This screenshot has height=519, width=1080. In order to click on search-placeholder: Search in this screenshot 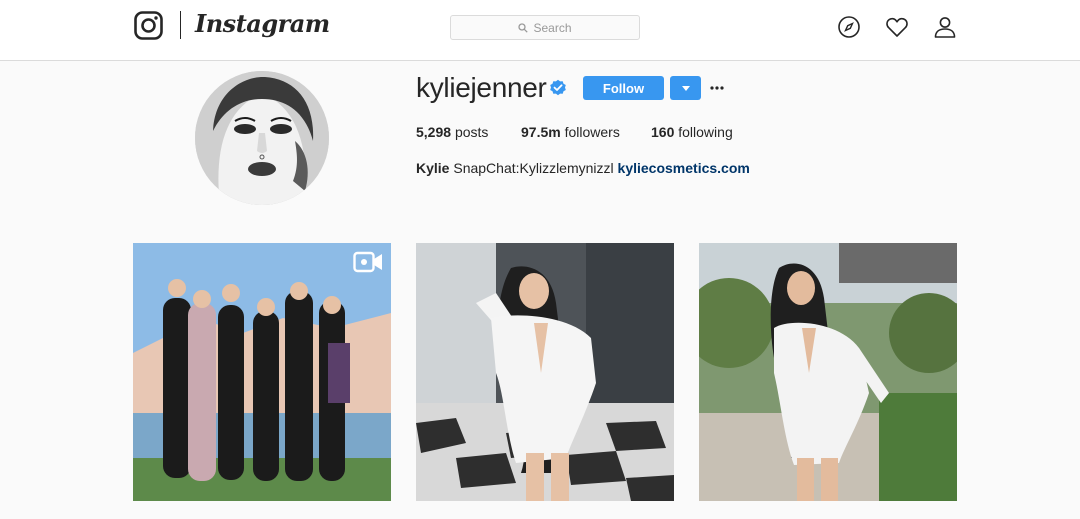, I will do `click(552, 27)`.